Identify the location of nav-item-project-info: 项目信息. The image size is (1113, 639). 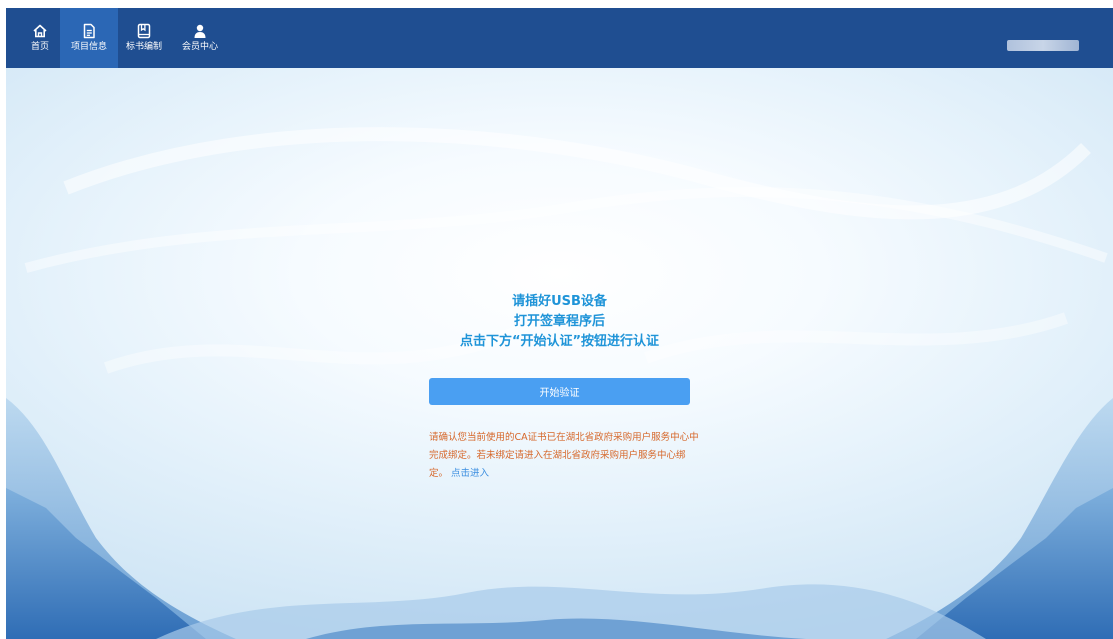
(89, 38).